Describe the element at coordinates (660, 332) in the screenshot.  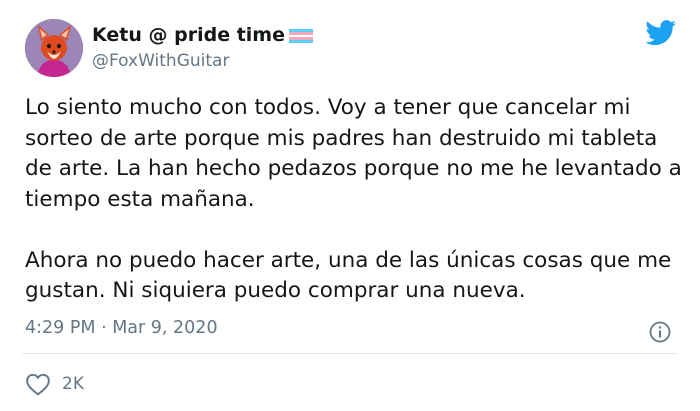
I see `info-icon` at that location.